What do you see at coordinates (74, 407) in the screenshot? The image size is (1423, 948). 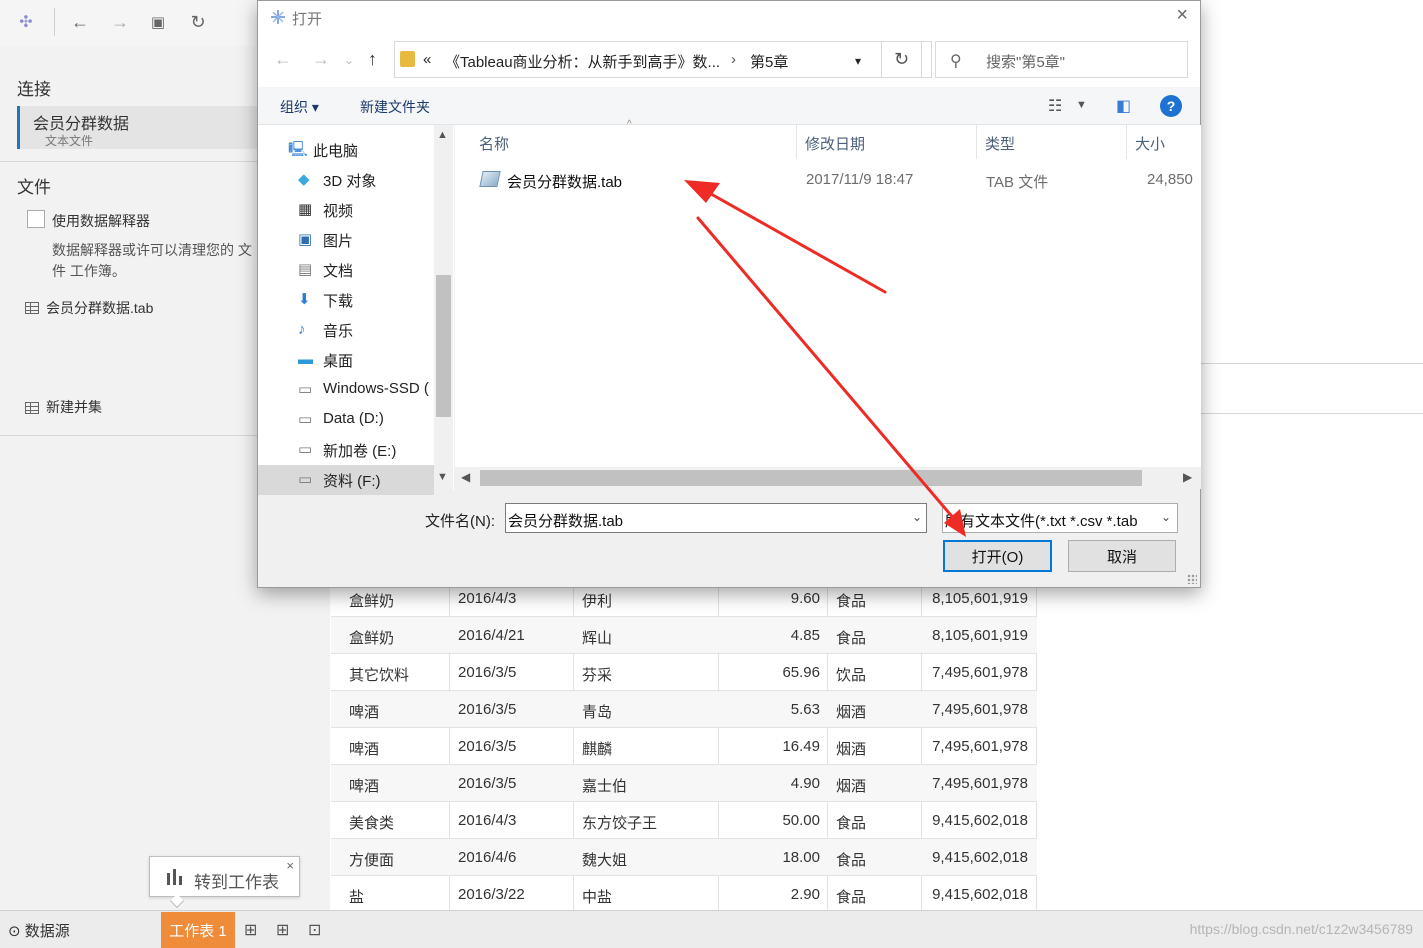 I see `new-union-button: 新建并集` at bounding box center [74, 407].